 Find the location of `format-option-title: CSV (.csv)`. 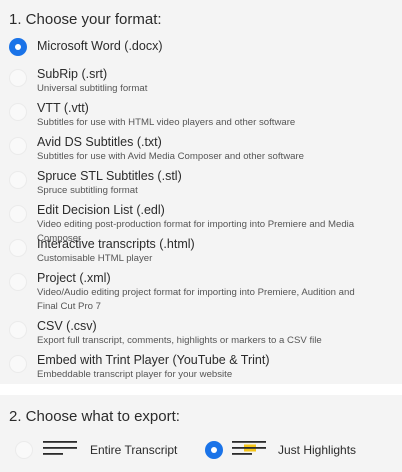

format-option-title: CSV (.csv) is located at coordinates (67, 326).